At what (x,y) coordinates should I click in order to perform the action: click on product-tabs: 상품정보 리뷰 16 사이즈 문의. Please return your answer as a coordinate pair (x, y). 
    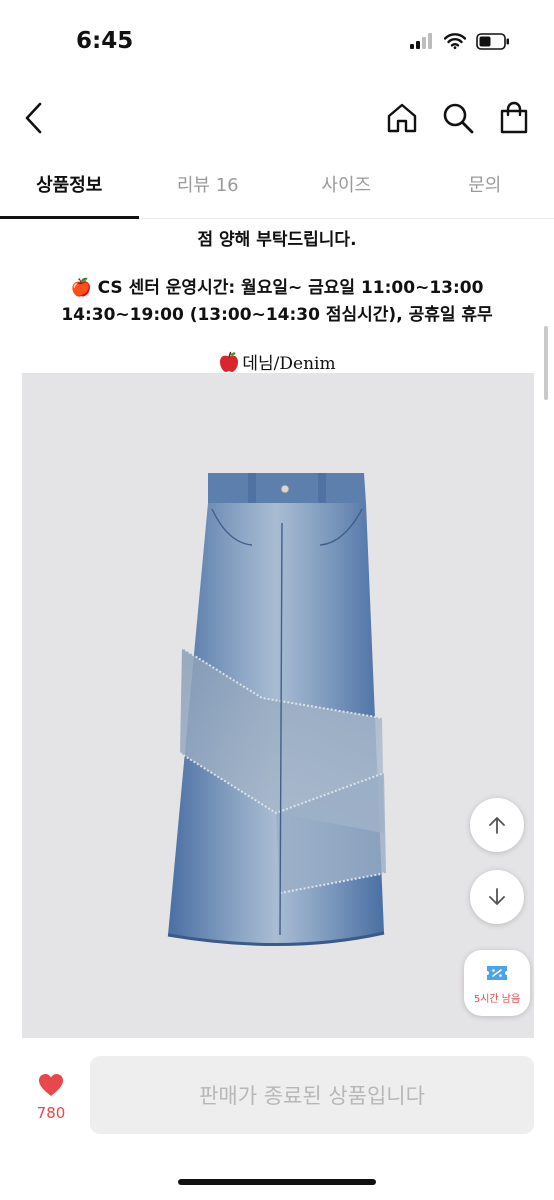
    Looking at the image, I should click on (277, 189).